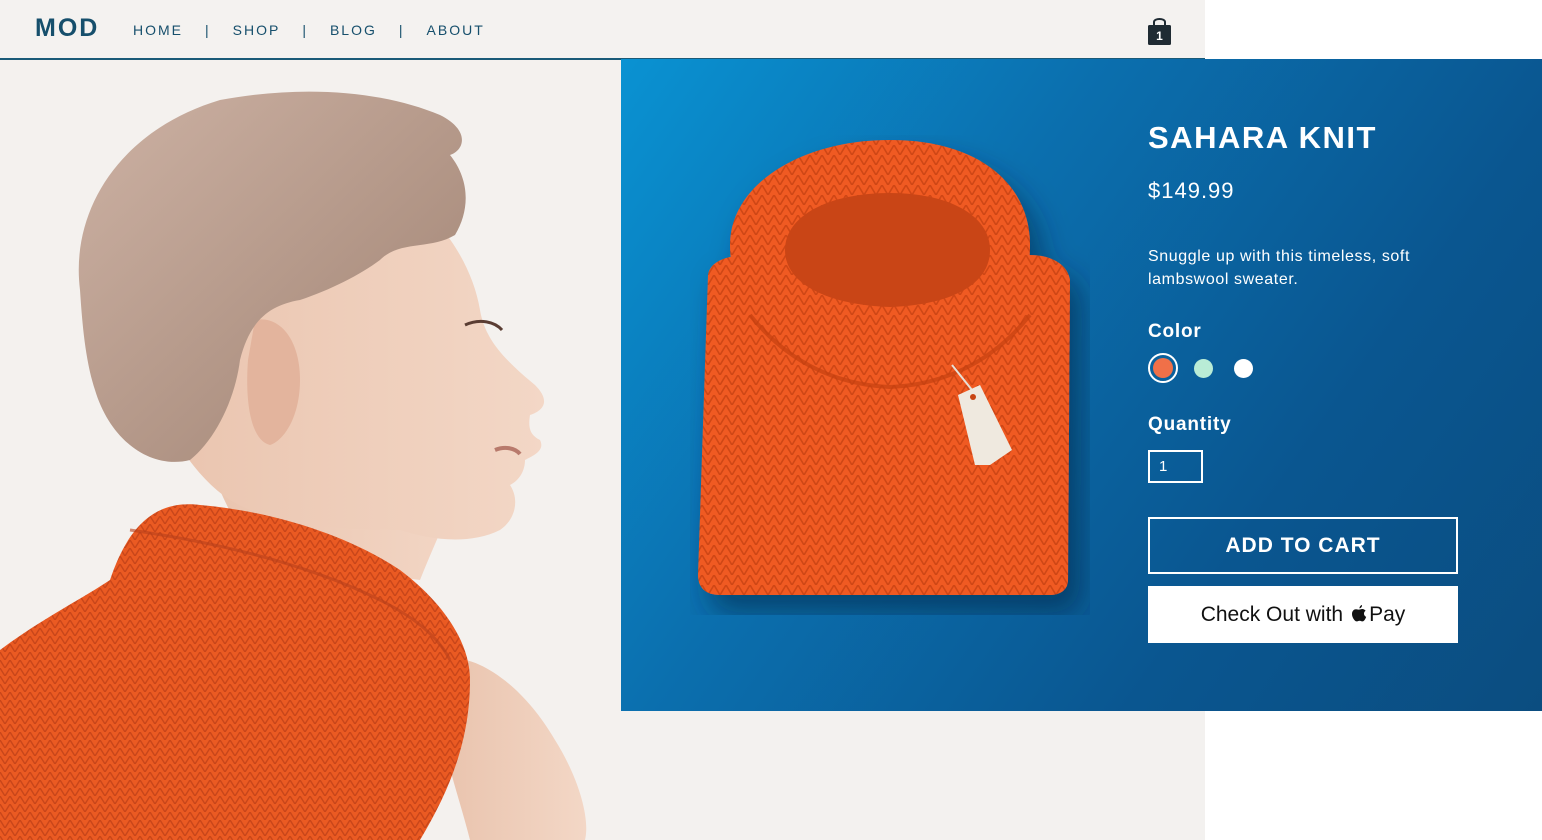 The image size is (1542, 840). What do you see at coordinates (1191, 190) in the screenshot?
I see `product-price: $149.99` at bounding box center [1191, 190].